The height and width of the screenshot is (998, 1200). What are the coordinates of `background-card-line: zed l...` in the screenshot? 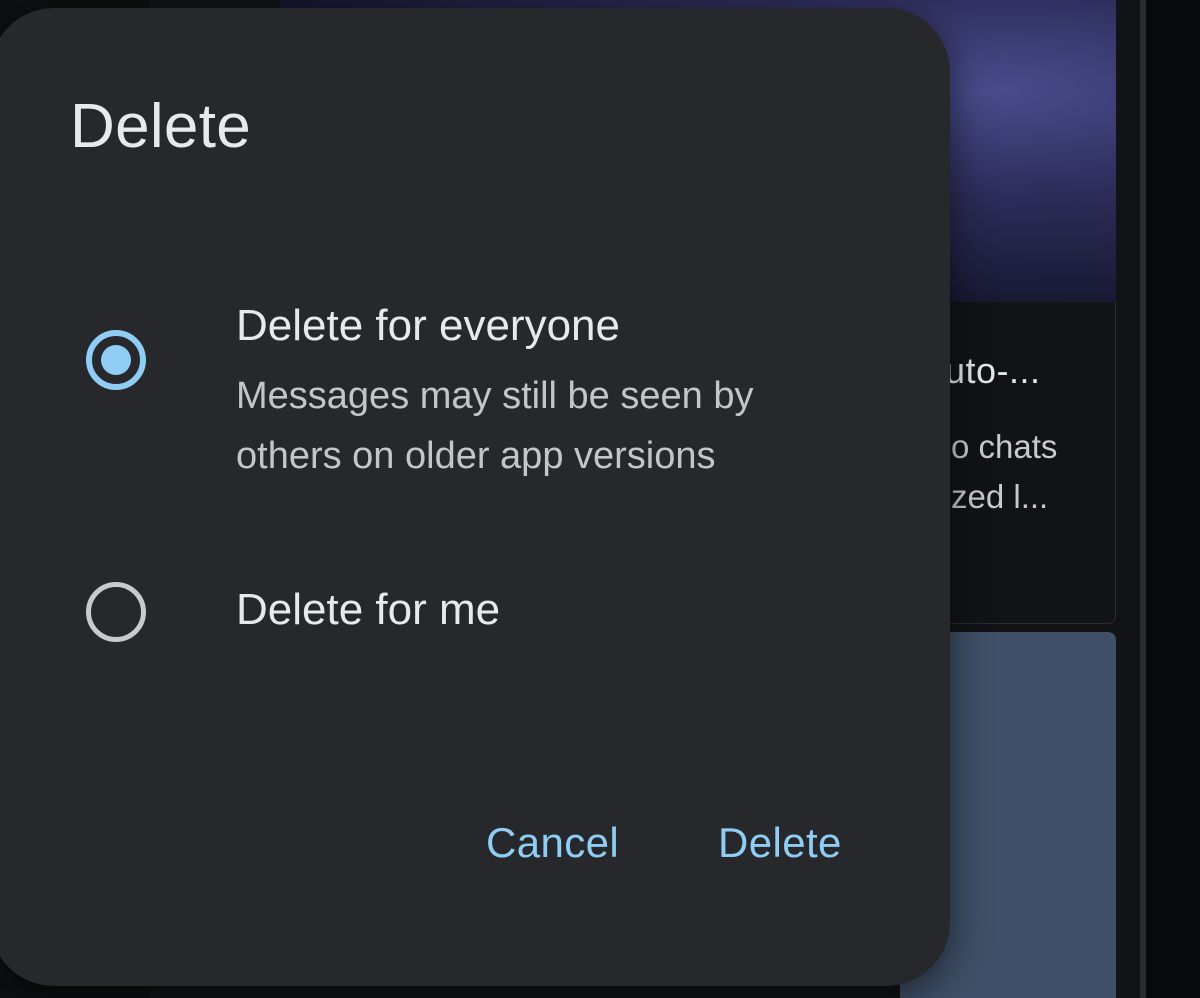 It's located at (1000, 496).